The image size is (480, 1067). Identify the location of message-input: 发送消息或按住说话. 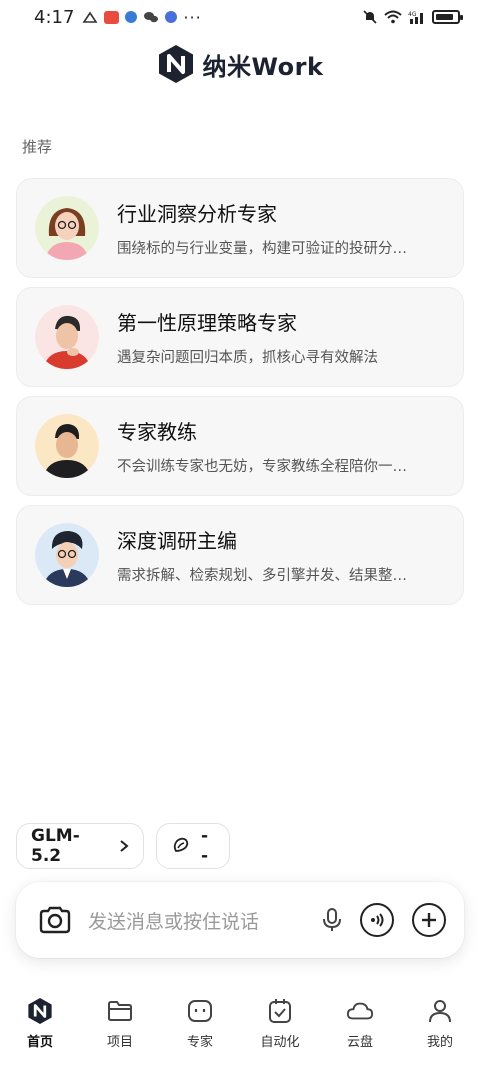
(205, 920).